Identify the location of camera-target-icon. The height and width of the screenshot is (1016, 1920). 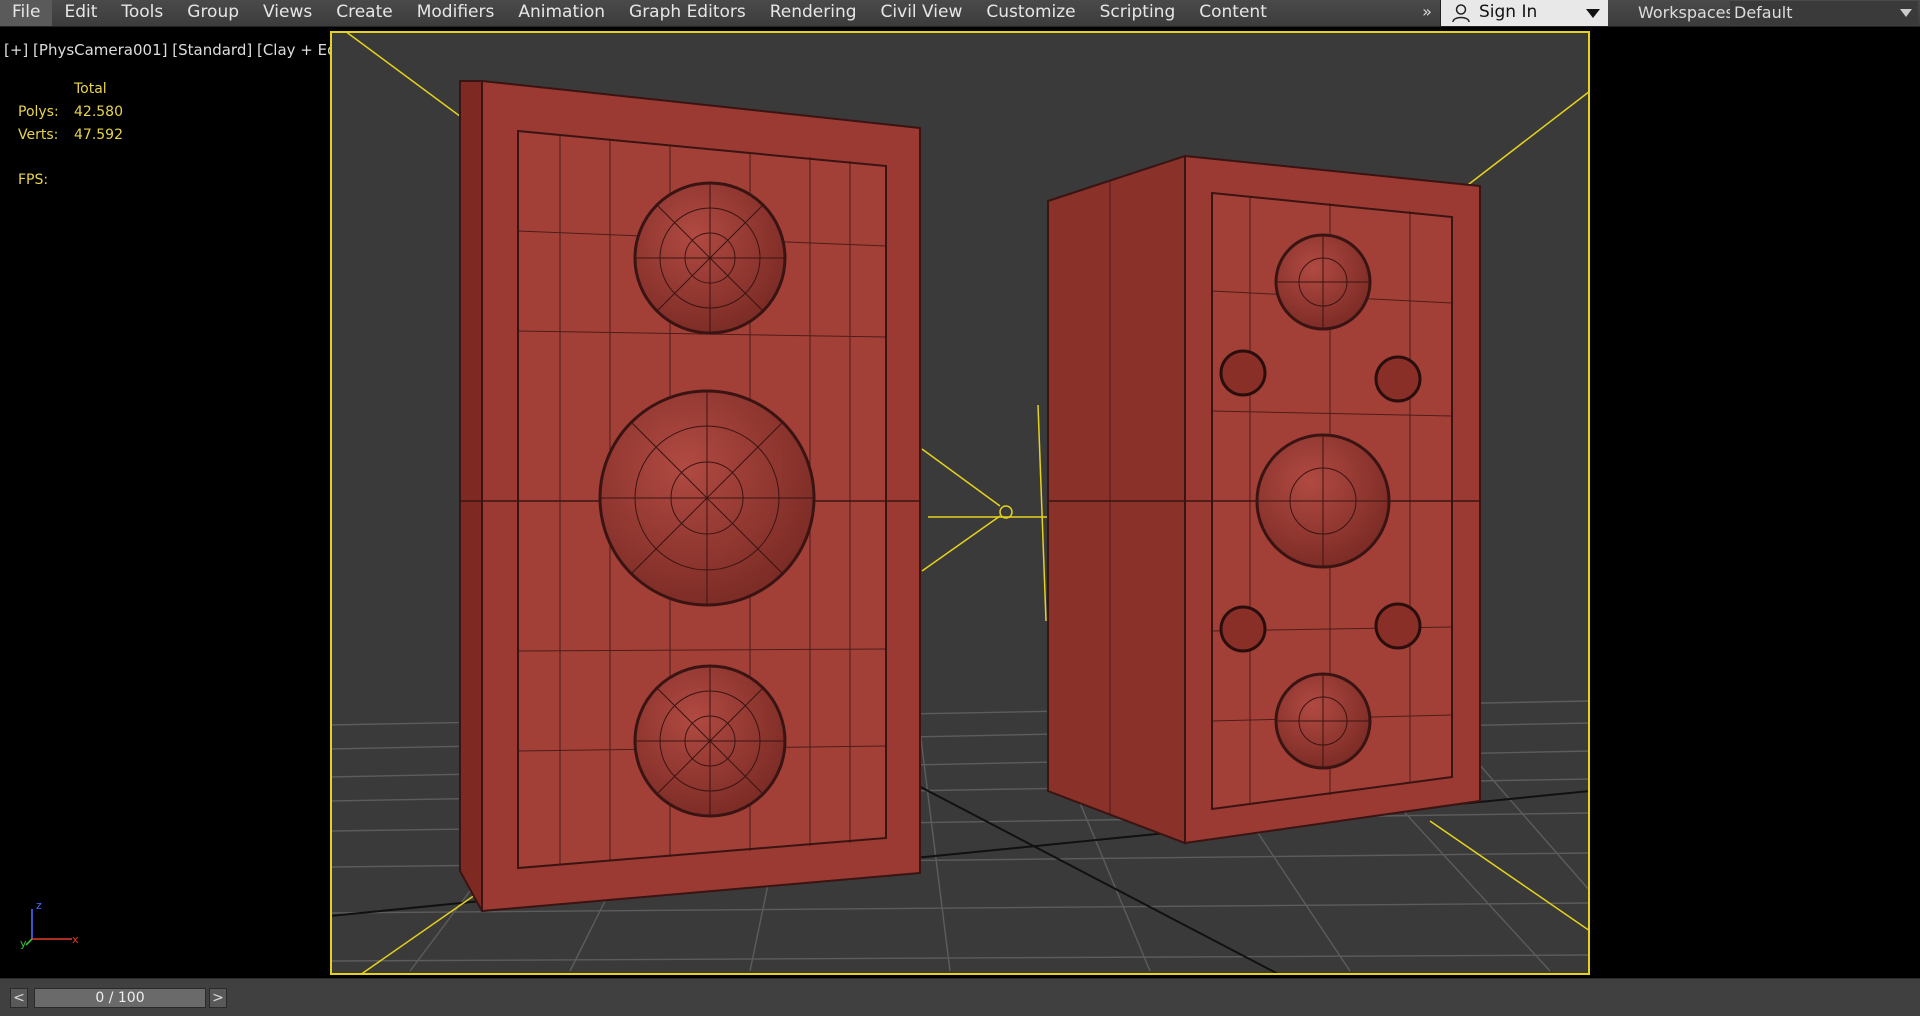
(1006, 512).